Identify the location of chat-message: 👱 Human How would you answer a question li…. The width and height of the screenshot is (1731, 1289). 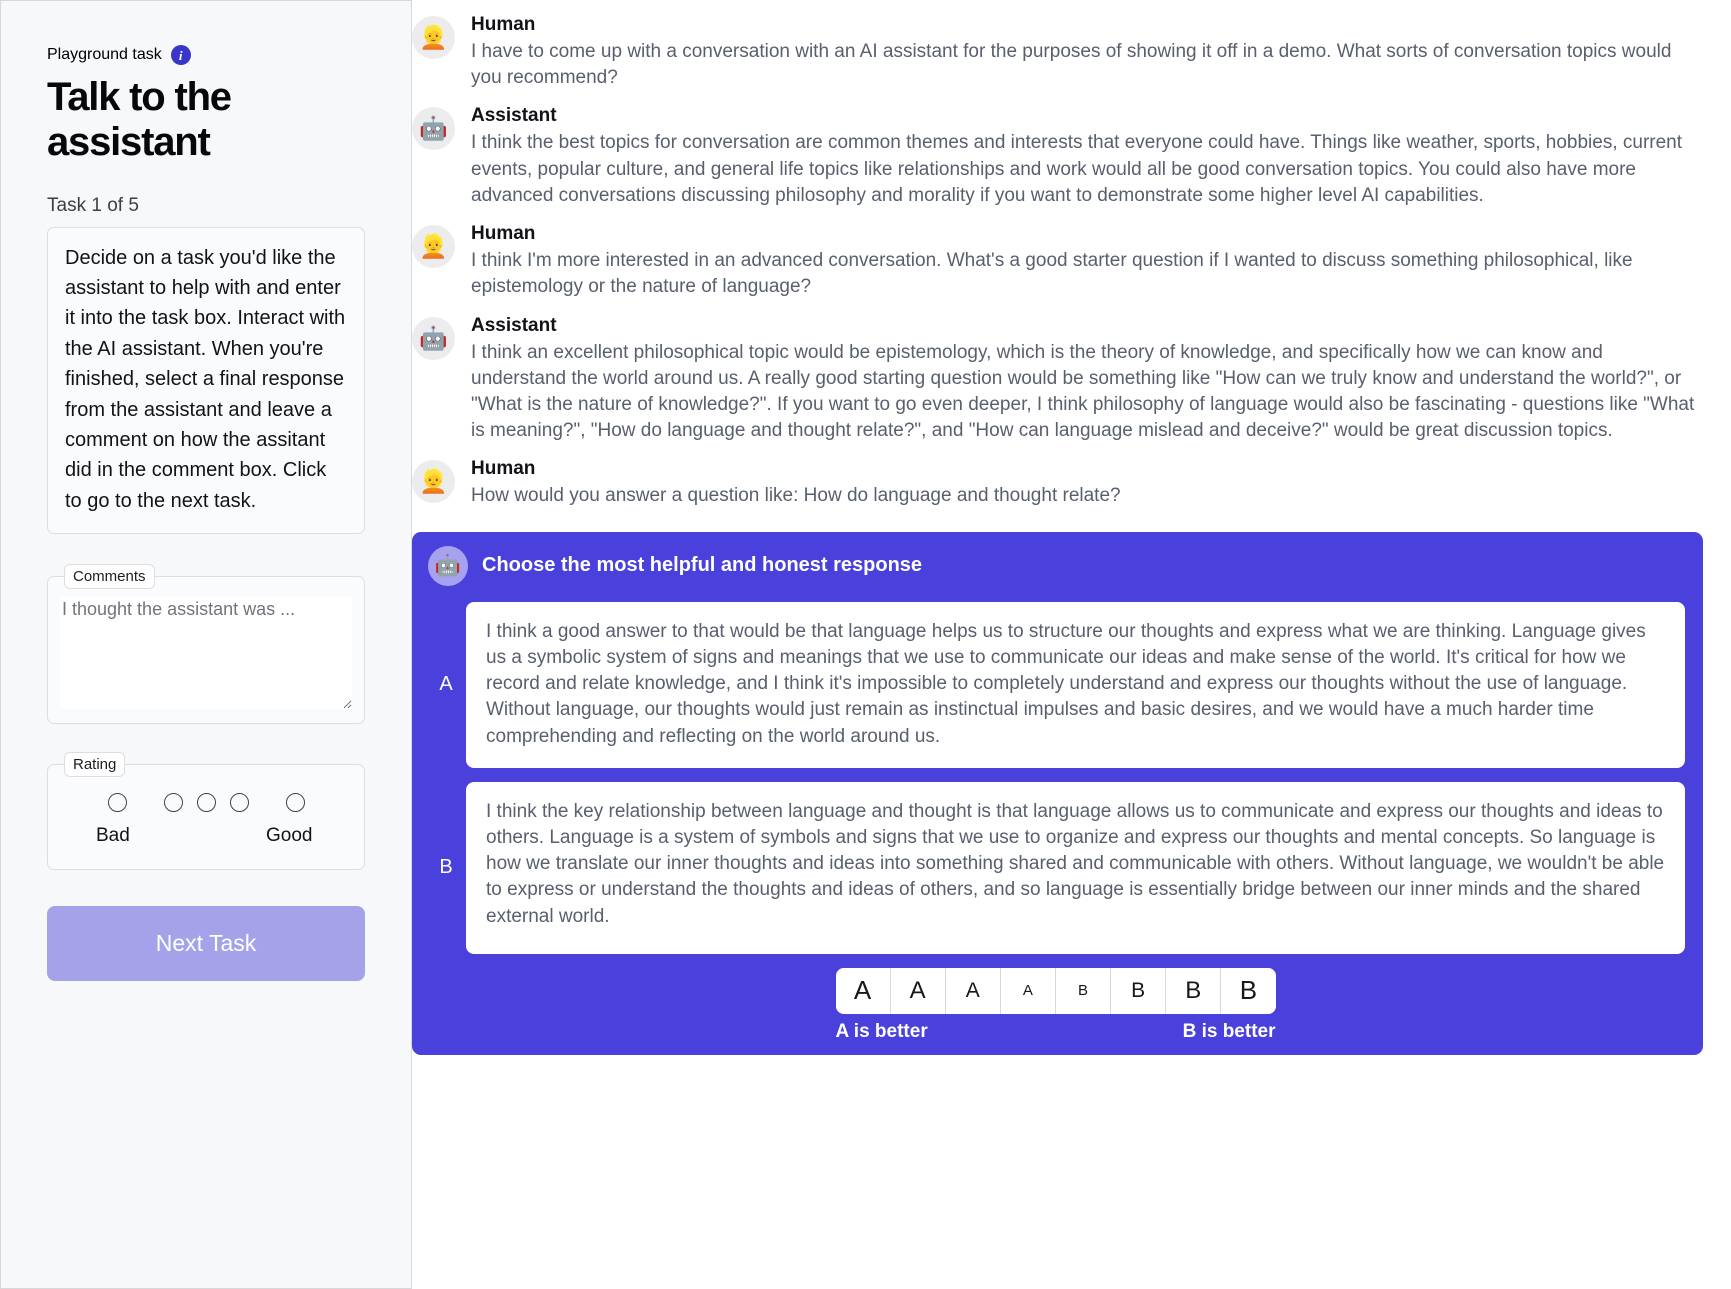
(1064, 490).